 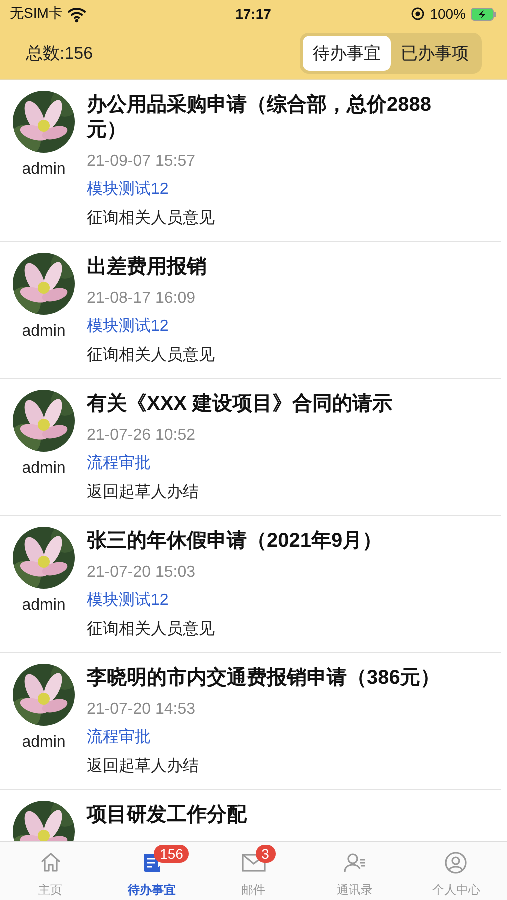 What do you see at coordinates (276, 815) in the screenshot?
I see `task-title: 项目研发工作分配` at bounding box center [276, 815].